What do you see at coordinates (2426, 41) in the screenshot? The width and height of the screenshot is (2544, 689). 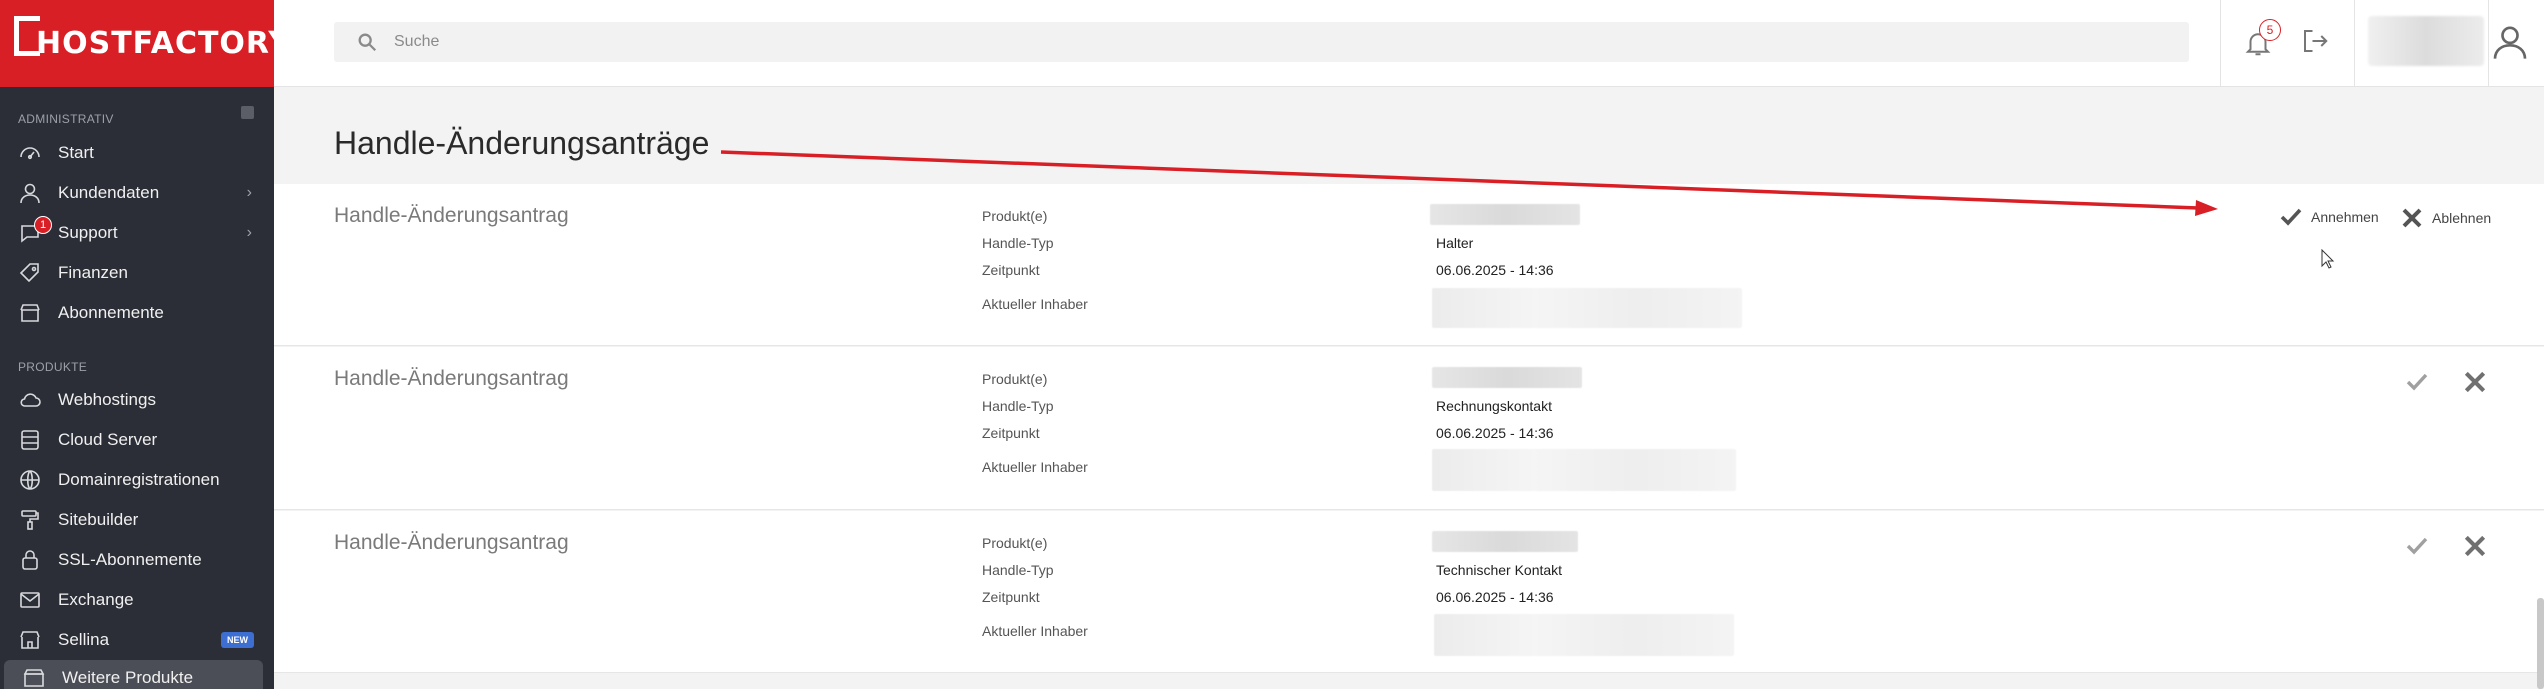 I see `user-name-redacted` at bounding box center [2426, 41].